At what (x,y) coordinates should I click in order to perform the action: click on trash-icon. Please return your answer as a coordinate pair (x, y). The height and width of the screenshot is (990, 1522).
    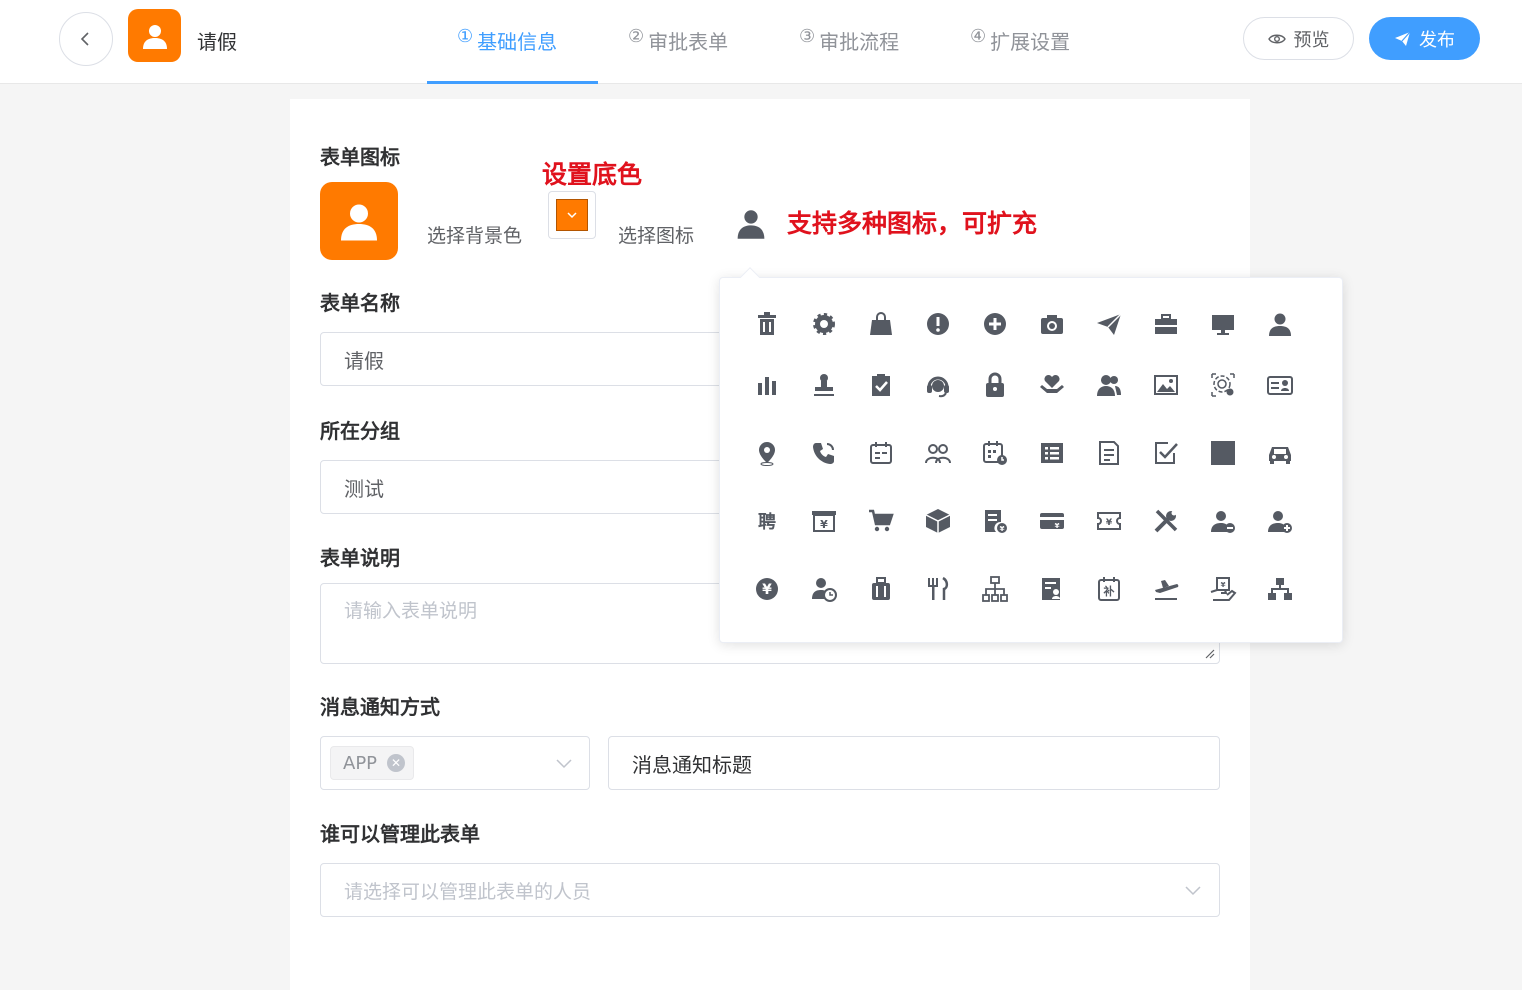
    Looking at the image, I should click on (767, 324).